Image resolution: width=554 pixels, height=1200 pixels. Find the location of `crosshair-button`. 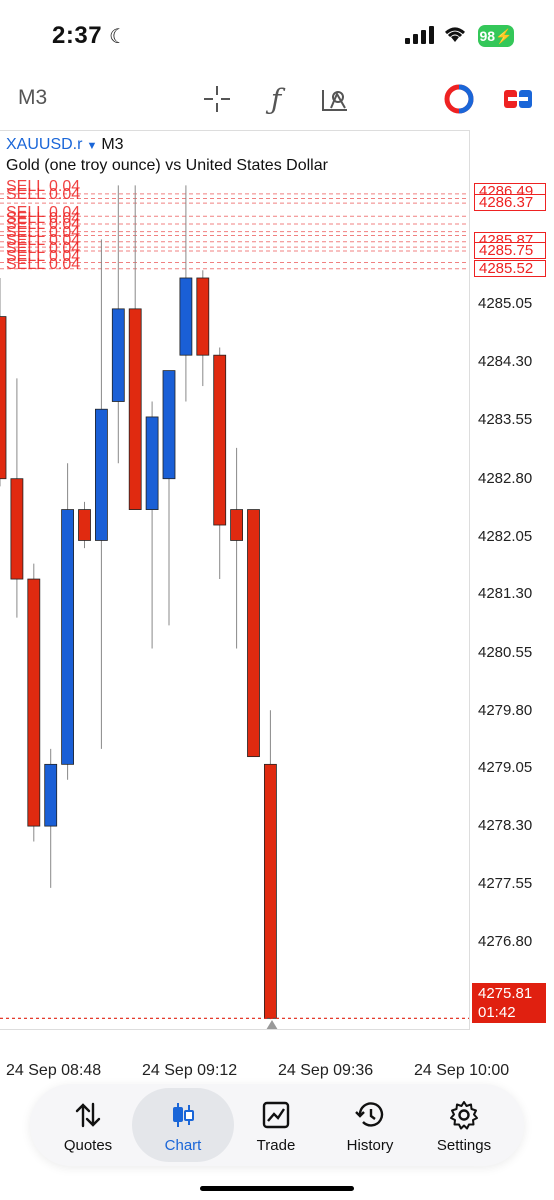

crosshair-button is located at coordinates (217, 99).